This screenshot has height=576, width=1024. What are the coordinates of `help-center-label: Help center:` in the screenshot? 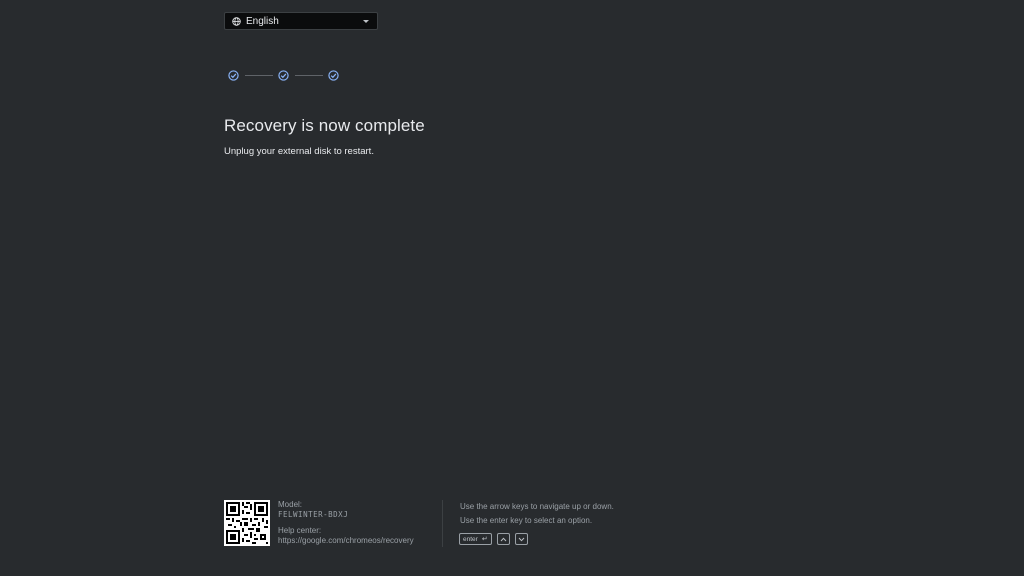 It's located at (300, 530).